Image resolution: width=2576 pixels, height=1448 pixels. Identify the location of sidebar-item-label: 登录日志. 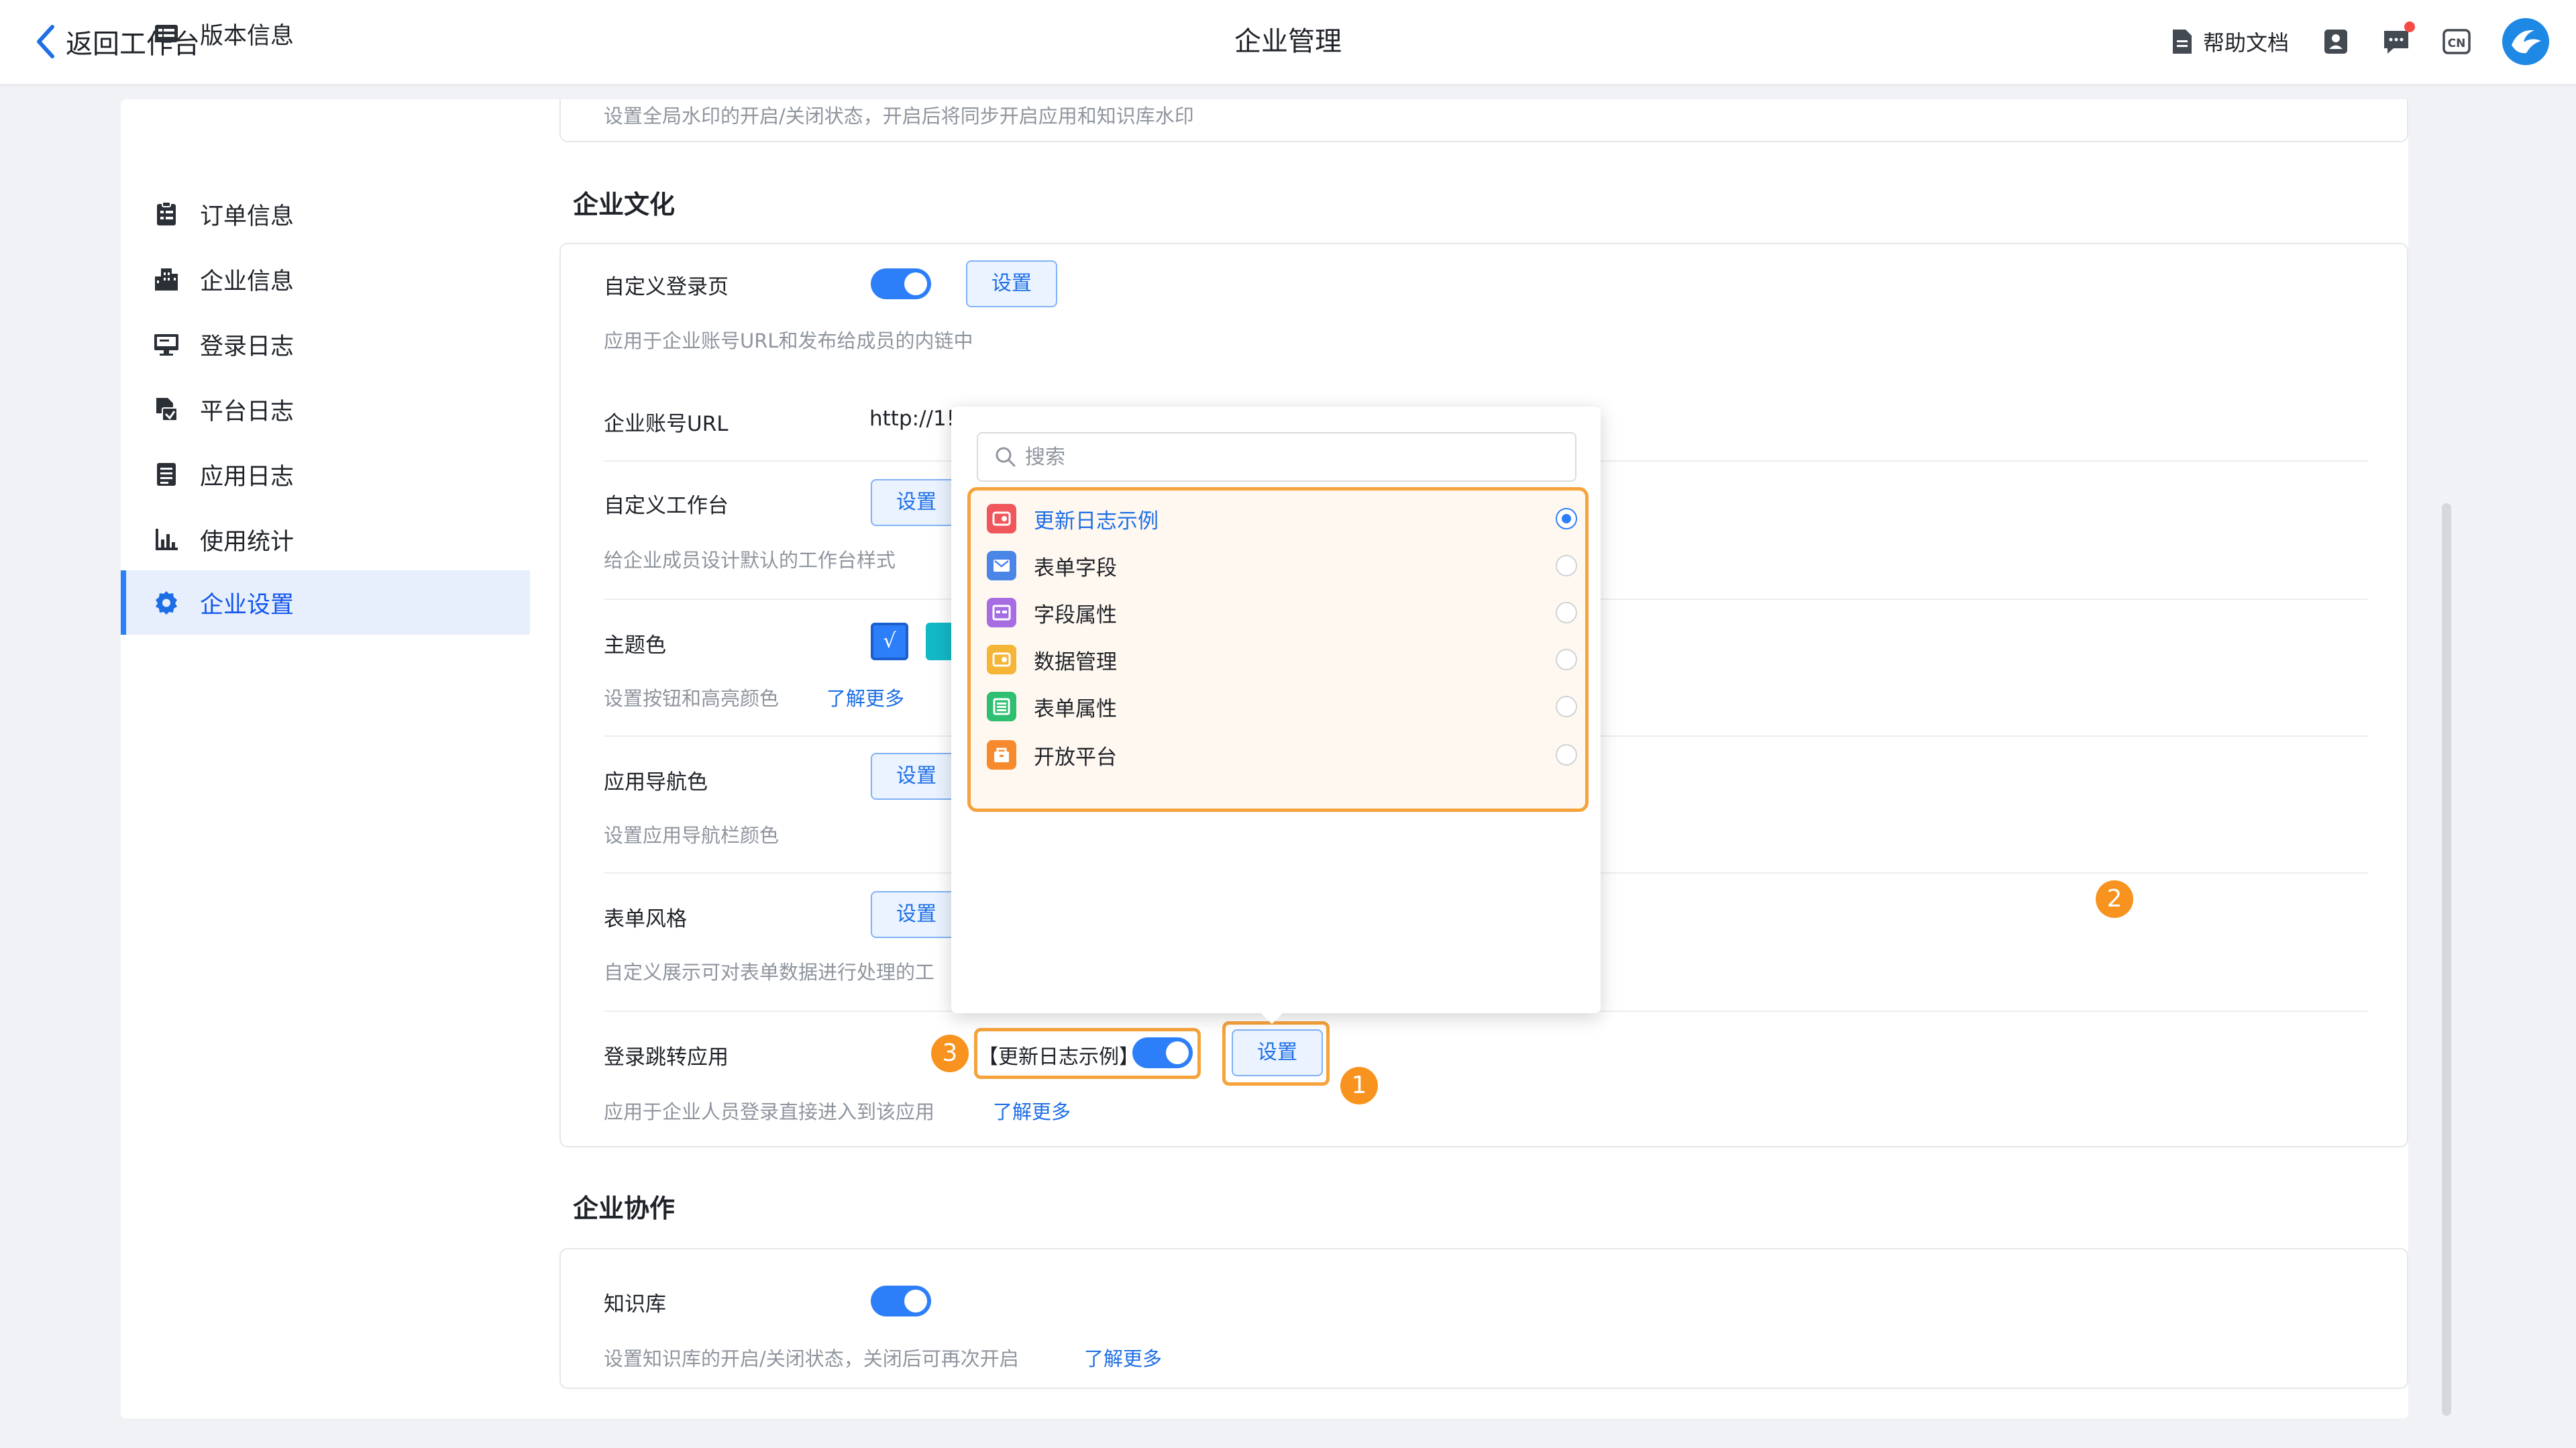
(247, 346).